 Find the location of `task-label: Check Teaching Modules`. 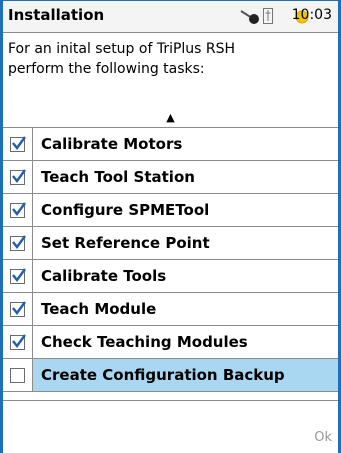

task-label: Check Teaching Modules is located at coordinates (144, 342).